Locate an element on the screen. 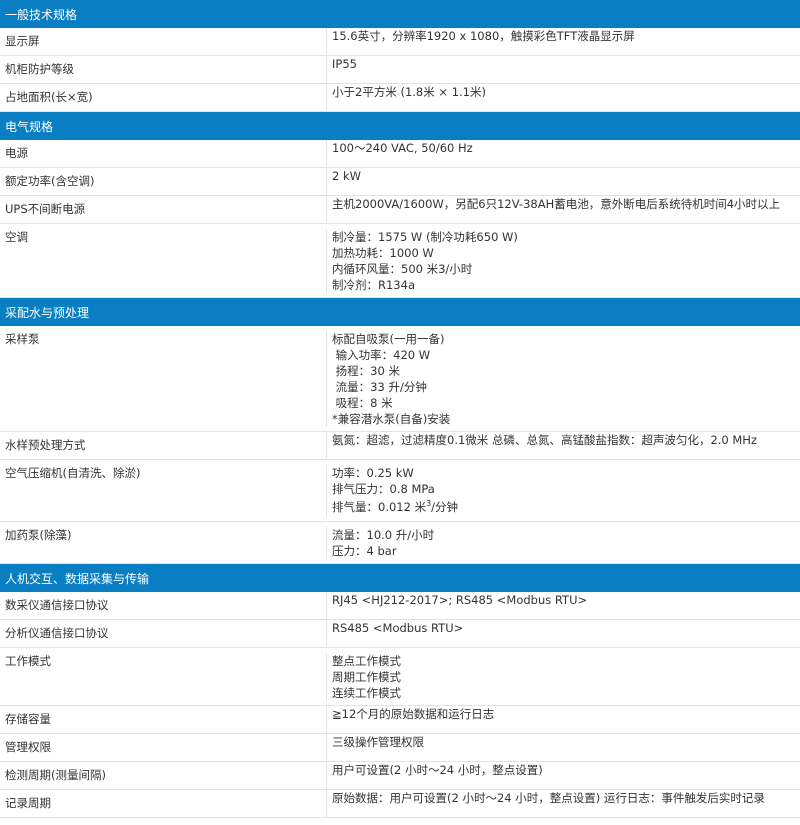 This screenshot has height=825, width=800. spec-row: 检测周期(测量间隔) 用户可设置(2 小时～24 小时，整点设置) is located at coordinates (400, 776).